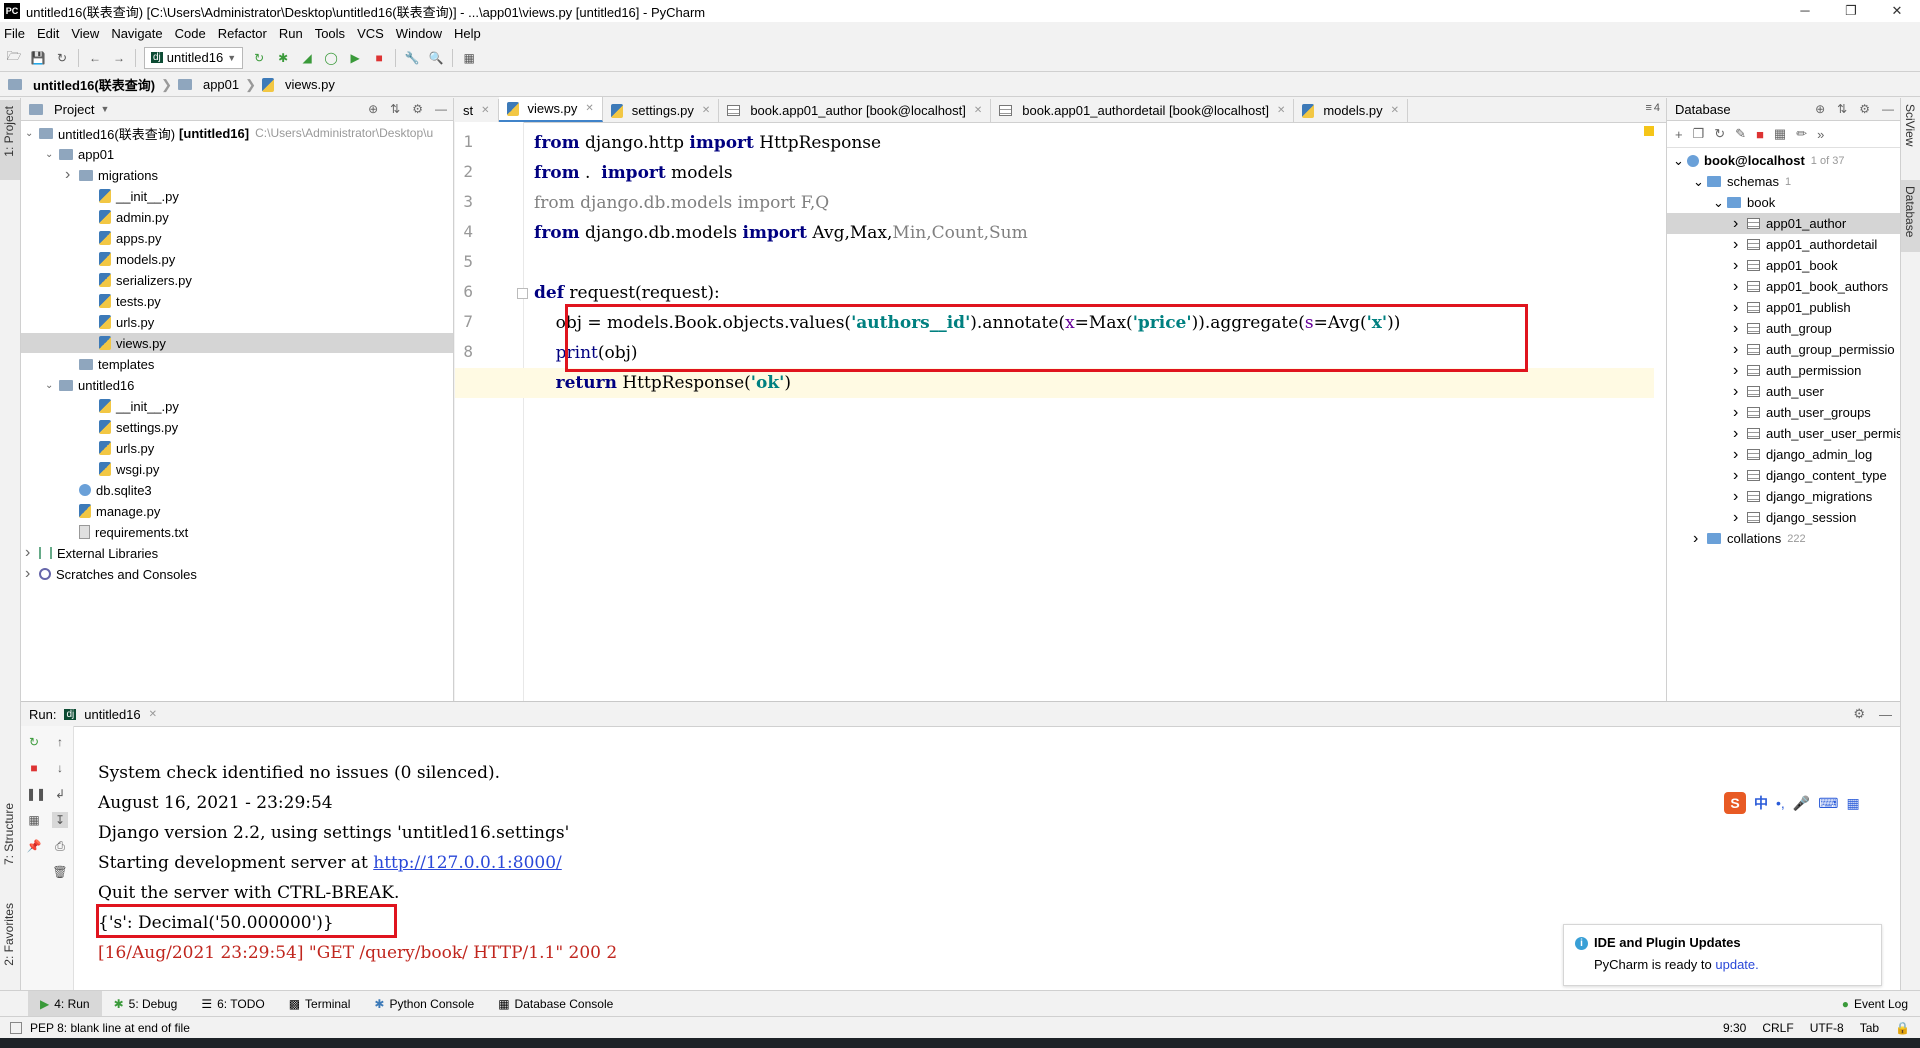 The width and height of the screenshot is (1920, 1048). Describe the element at coordinates (1679, 134) in the screenshot. I see `add-icon: +` at that location.